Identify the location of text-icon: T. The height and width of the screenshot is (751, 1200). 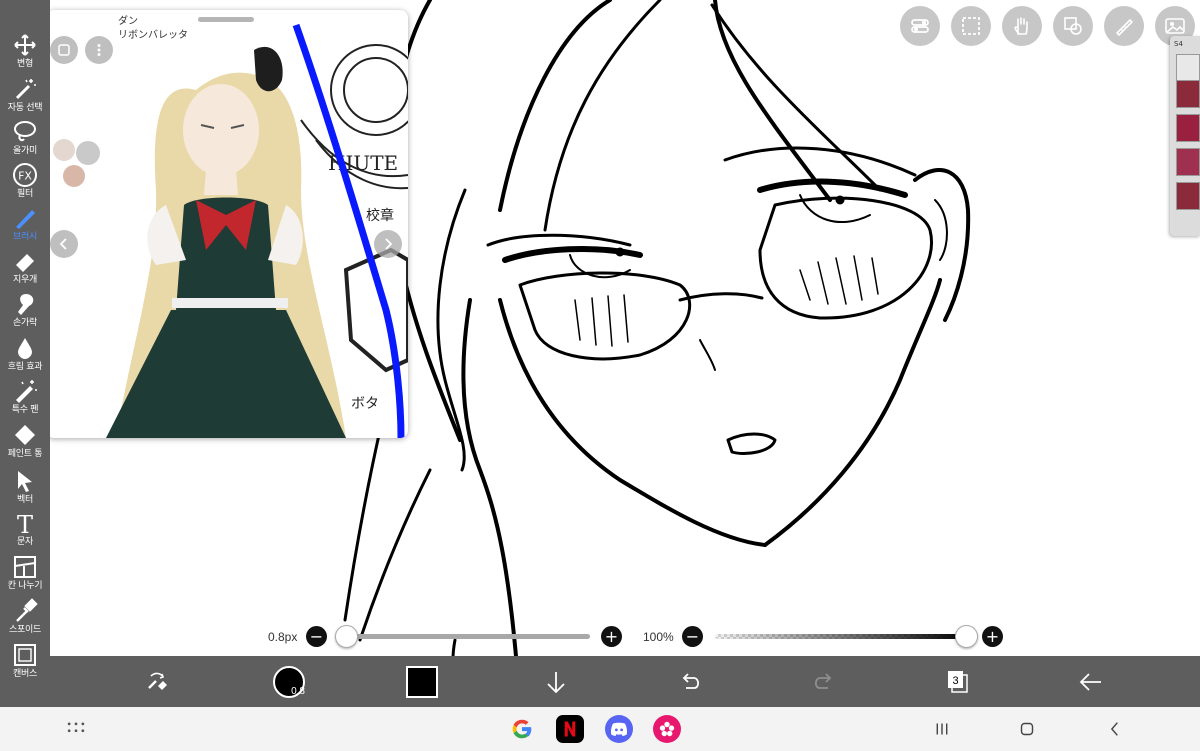
(25, 523).